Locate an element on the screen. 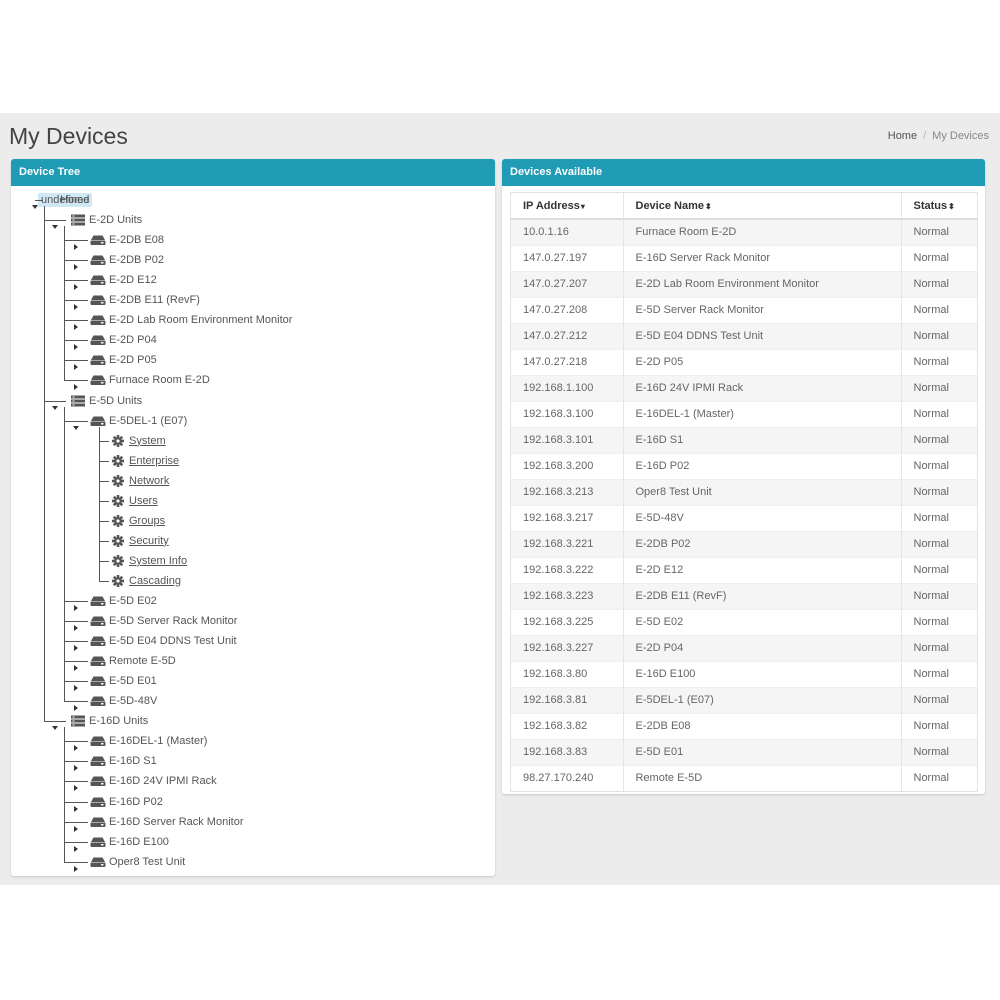 Image resolution: width=1000 pixels, height=1000 pixels. tree-device: E-5D E04 DDNS Test Unit is located at coordinates (163, 641).